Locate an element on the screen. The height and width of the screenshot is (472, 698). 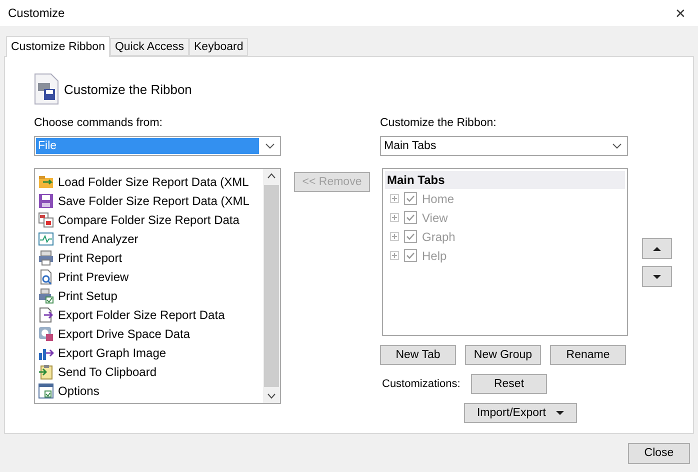
field-label: Choose commands from: is located at coordinates (99, 124).